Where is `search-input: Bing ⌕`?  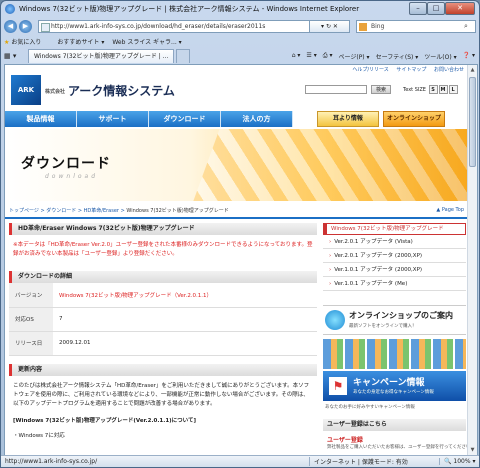
search-input: Bing ⌕ is located at coordinates (416, 26).